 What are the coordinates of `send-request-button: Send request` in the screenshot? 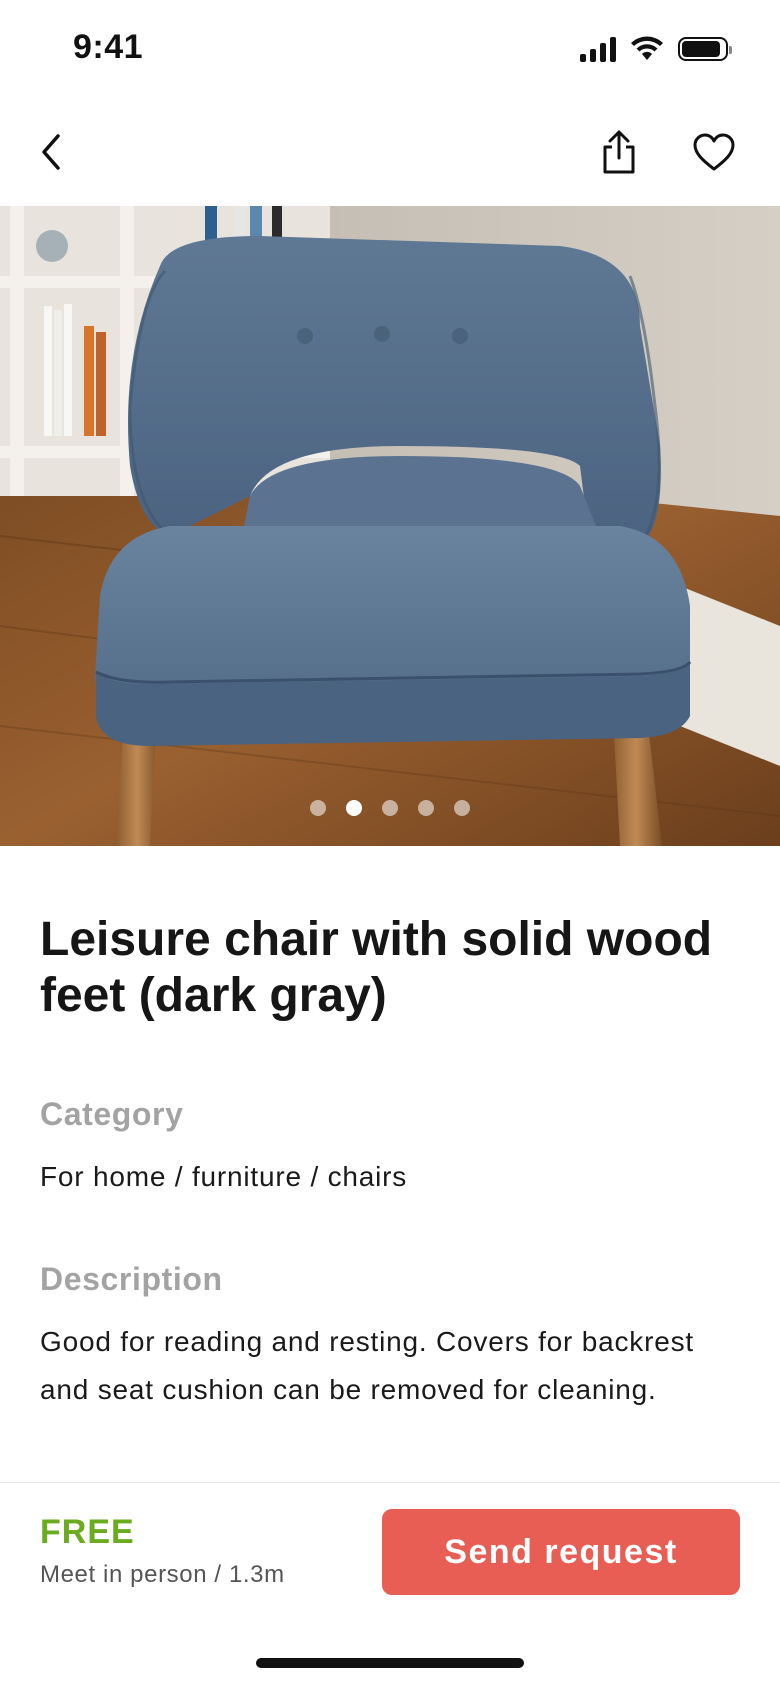 It's located at (561, 1552).